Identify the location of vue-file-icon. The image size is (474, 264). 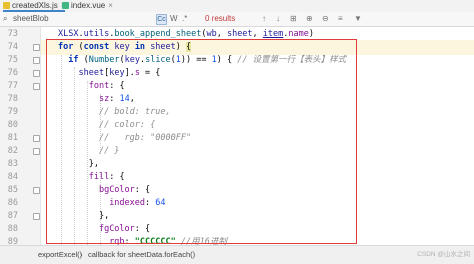
(65, 5).